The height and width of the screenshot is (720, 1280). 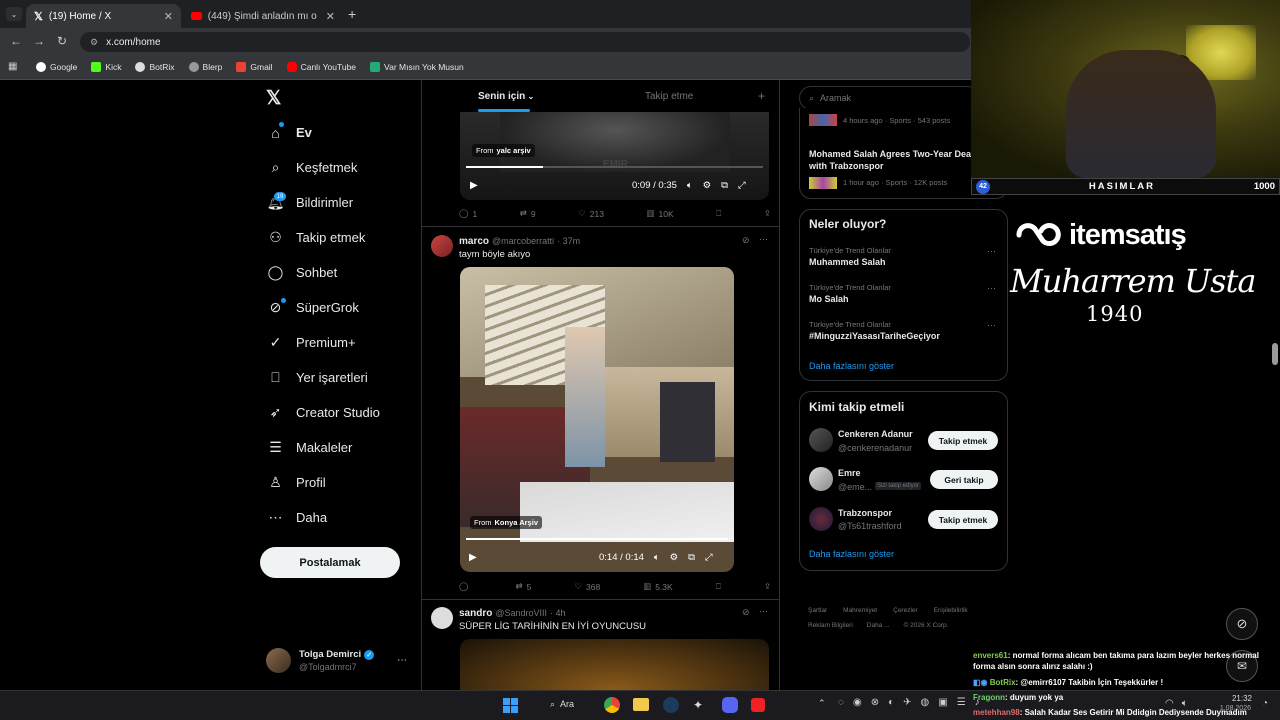 What do you see at coordinates (503, 150) in the screenshot?
I see `source-label: From yalc arşiv` at bounding box center [503, 150].